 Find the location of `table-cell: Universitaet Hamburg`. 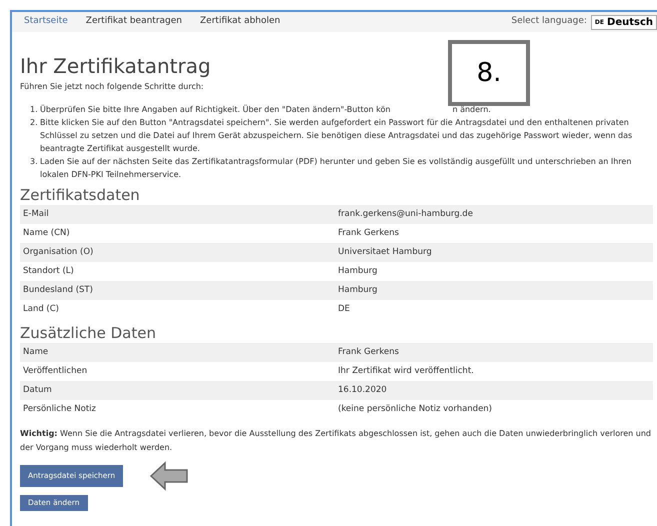

table-cell: Universitaet Hamburg is located at coordinates (385, 252).